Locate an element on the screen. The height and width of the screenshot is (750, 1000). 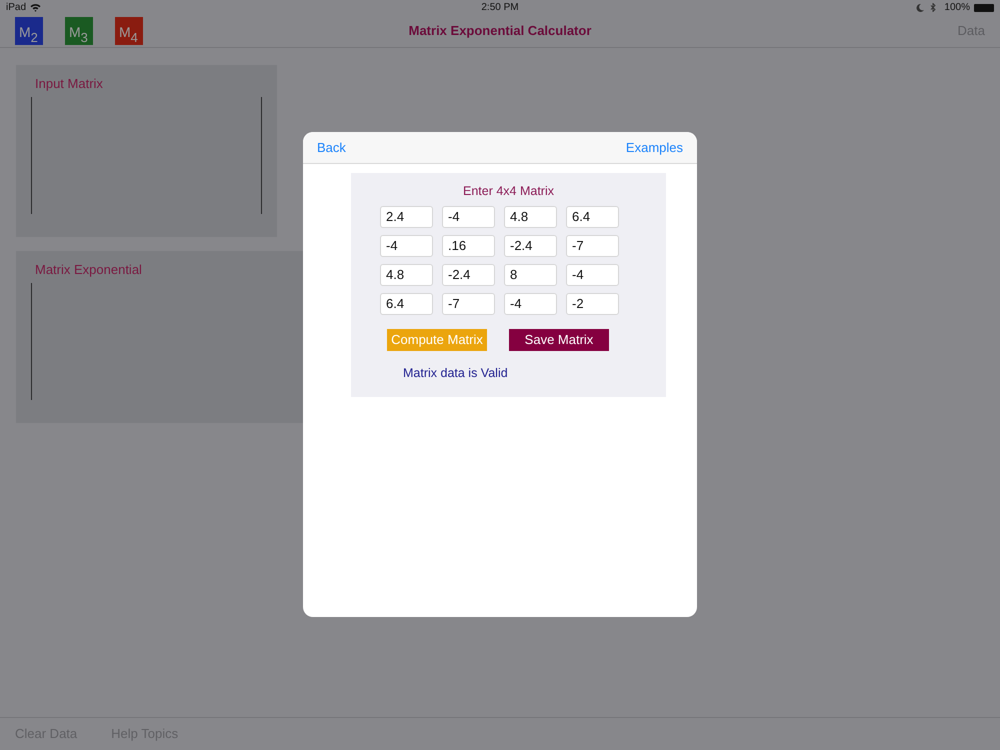
wifi-icon is located at coordinates (36, 7).